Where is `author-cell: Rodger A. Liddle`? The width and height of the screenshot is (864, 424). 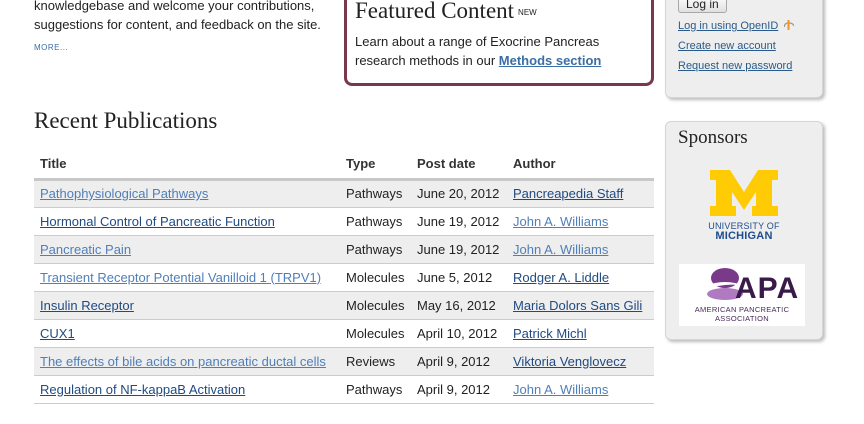
author-cell: Rodger A. Liddle is located at coordinates (580, 277).